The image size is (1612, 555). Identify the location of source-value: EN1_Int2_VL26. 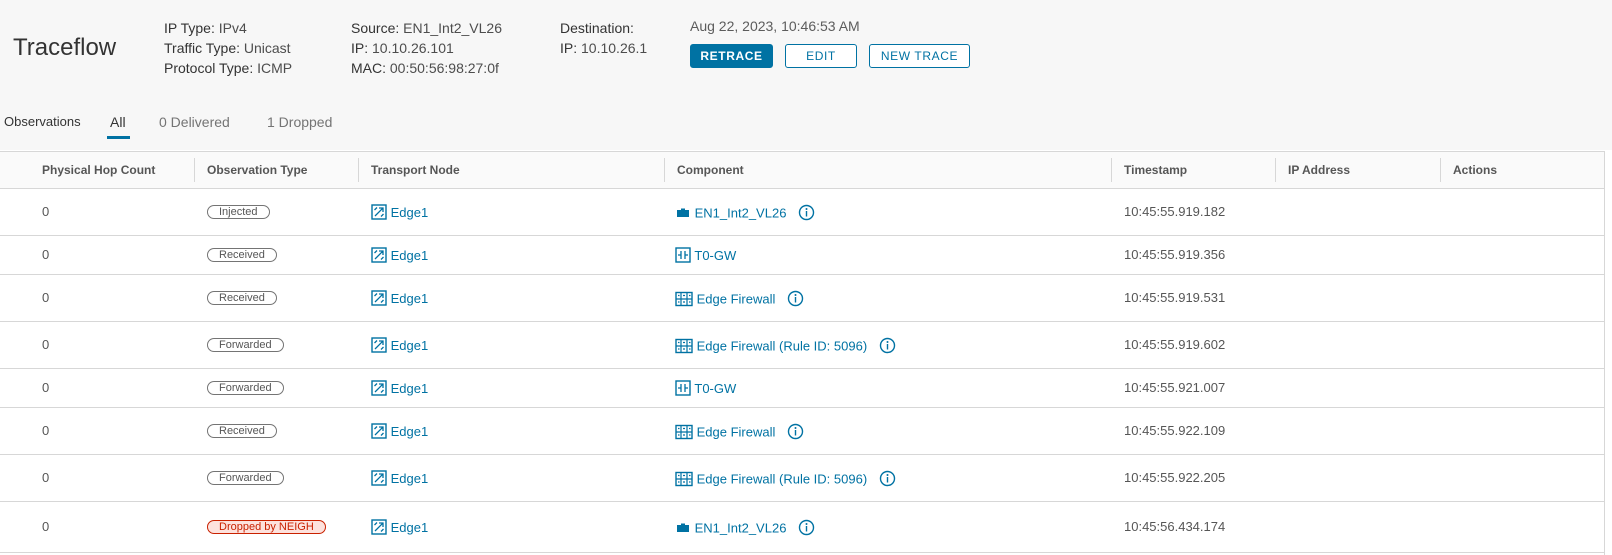
(452, 28).